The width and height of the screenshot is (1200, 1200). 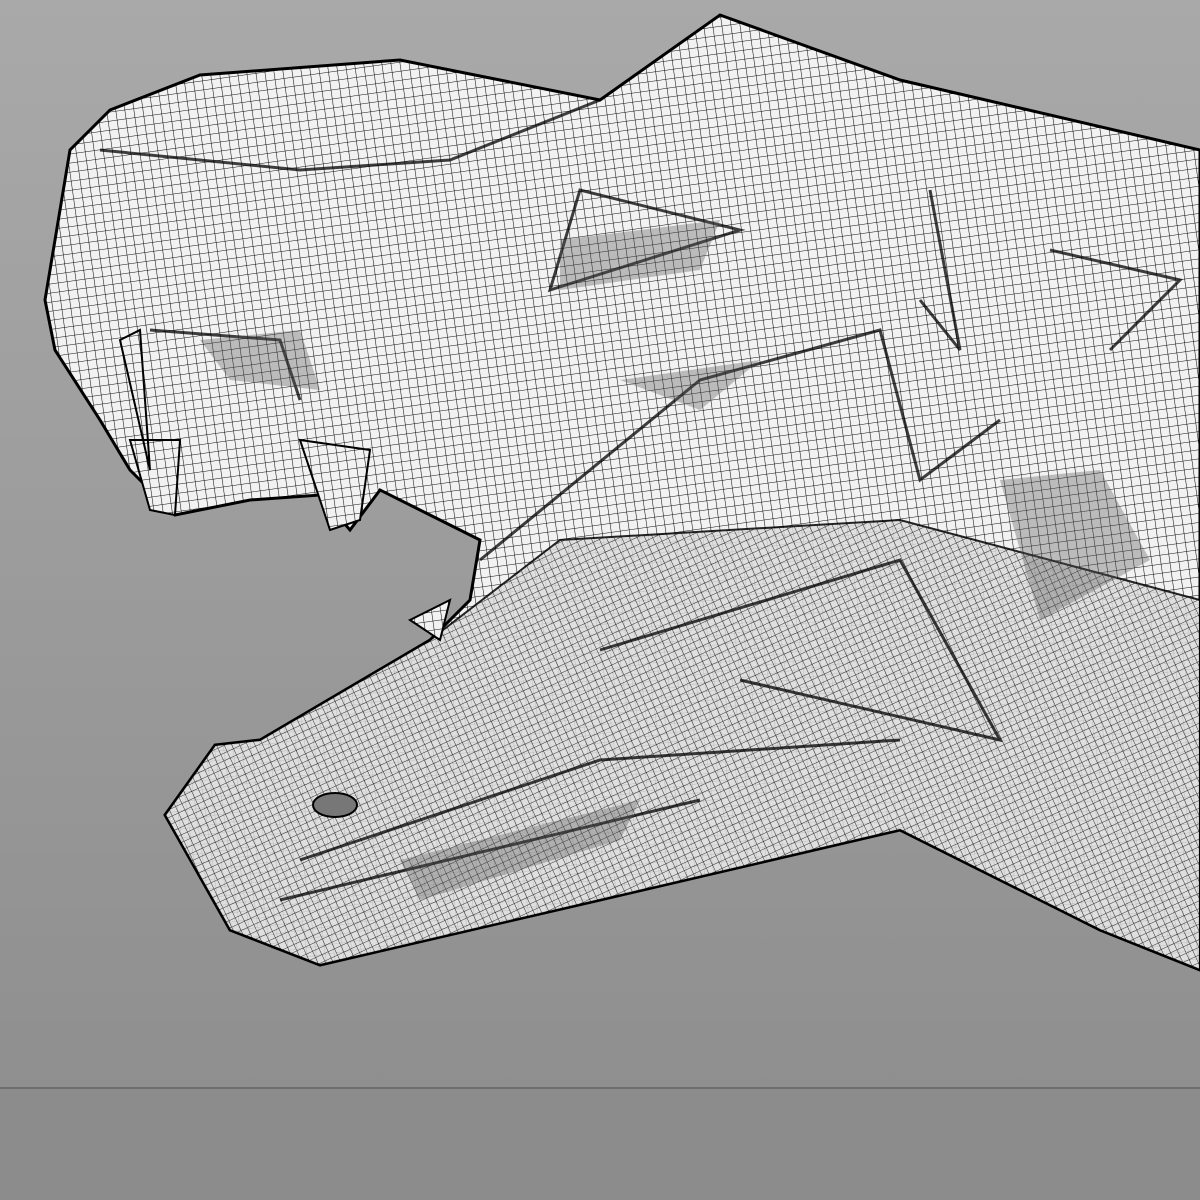 I want to click on floor, so click(x=600, y=1144).